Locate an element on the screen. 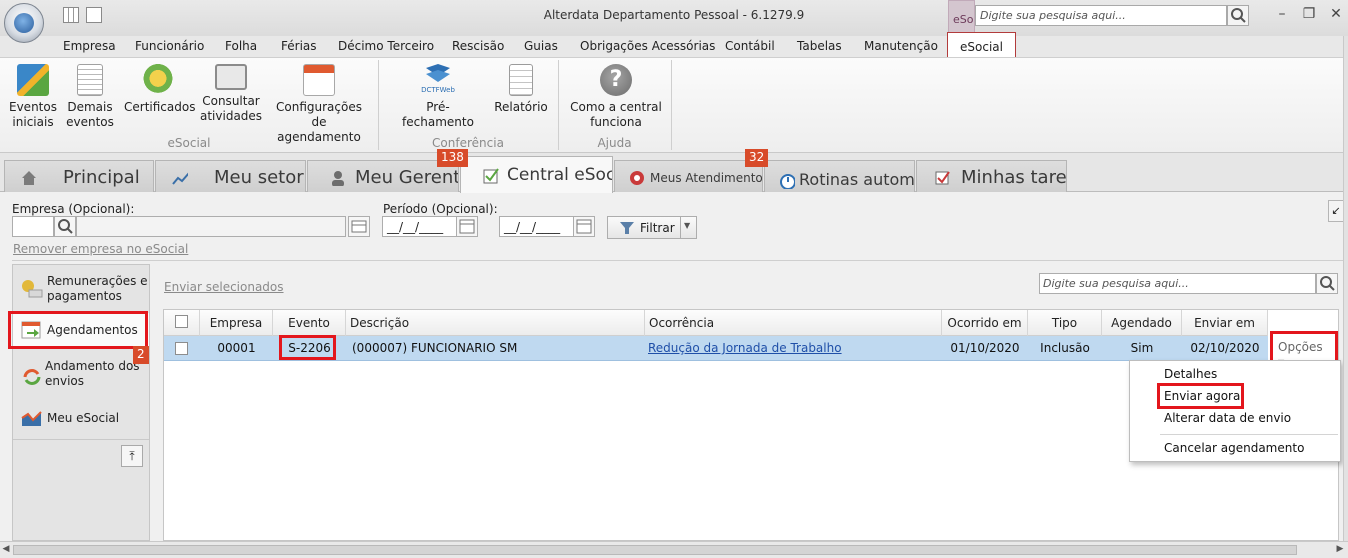 Image resolution: width=1348 pixels, height=558 pixels. close-button: ✕ is located at coordinates (1336, 14).